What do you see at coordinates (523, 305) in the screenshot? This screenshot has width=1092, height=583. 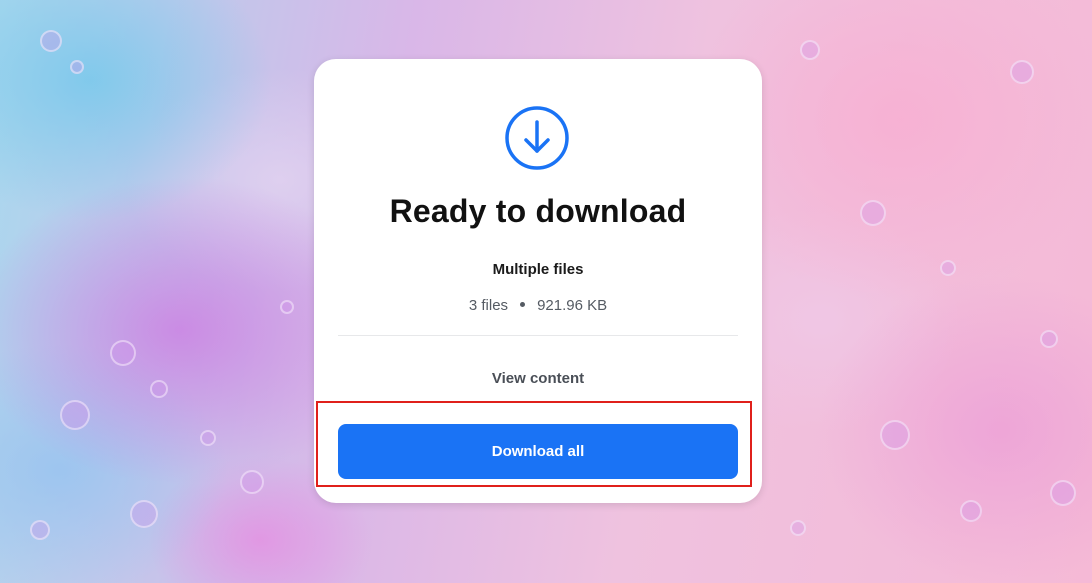 I see `separator-dot` at bounding box center [523, 305].